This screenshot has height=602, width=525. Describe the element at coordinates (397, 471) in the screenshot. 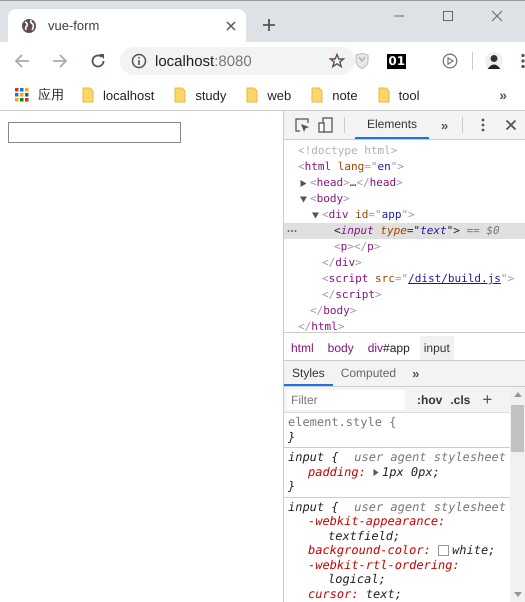

I see `css-declaration: padding: 1px 0px;` at that location.